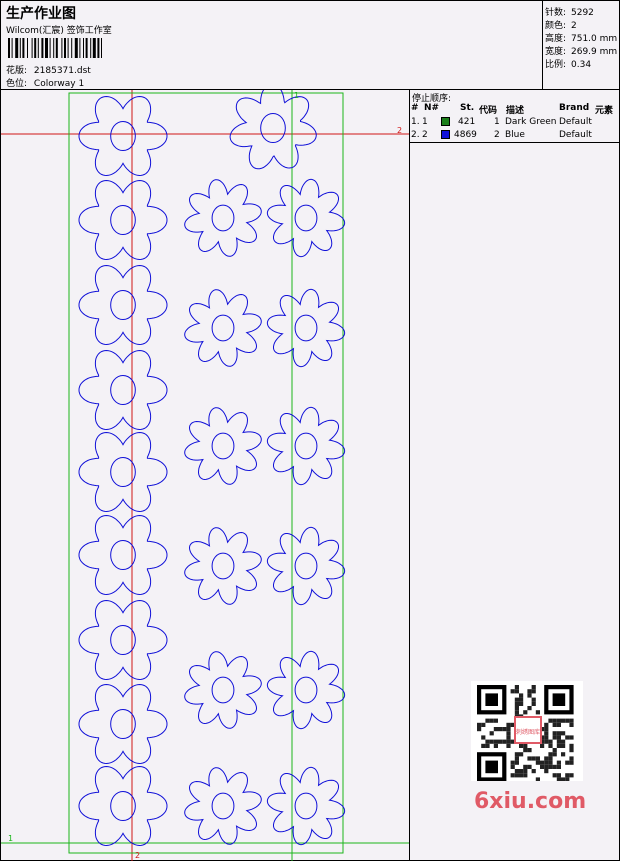  I want to click on row-brand: Default, so click(575, 135).